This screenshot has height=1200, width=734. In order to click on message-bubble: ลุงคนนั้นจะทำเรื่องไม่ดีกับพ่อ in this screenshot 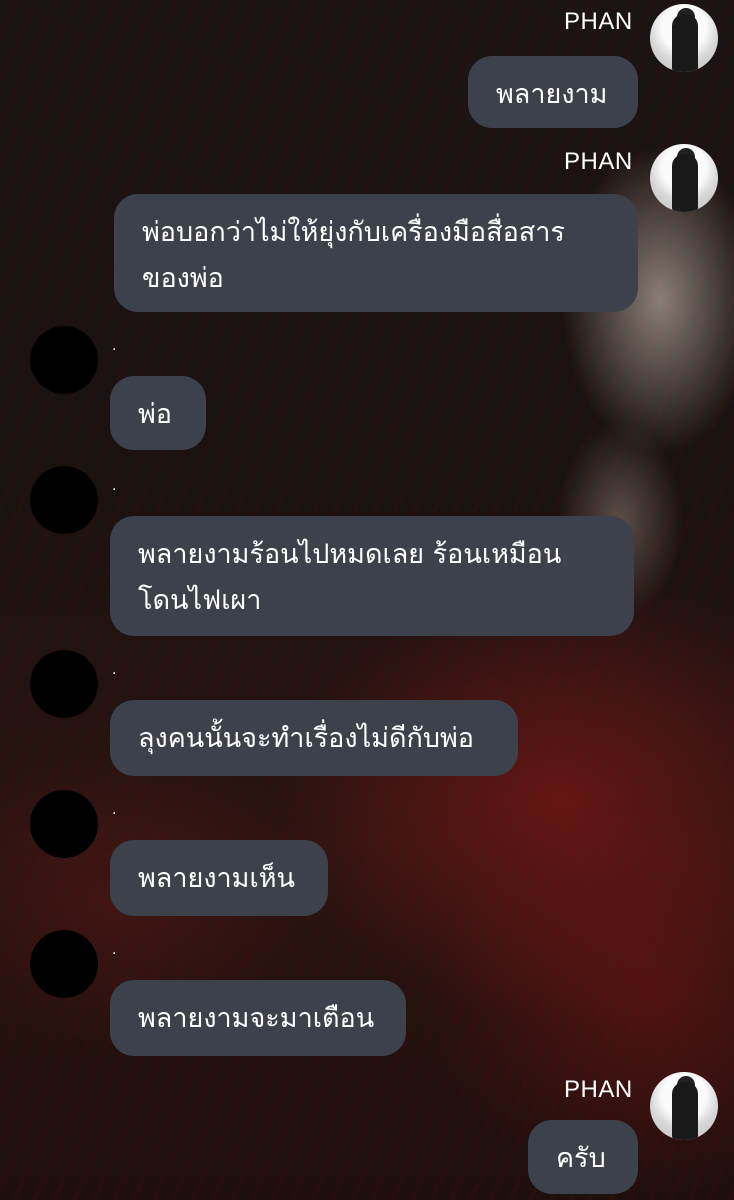, I will do `click(314, 738)`.